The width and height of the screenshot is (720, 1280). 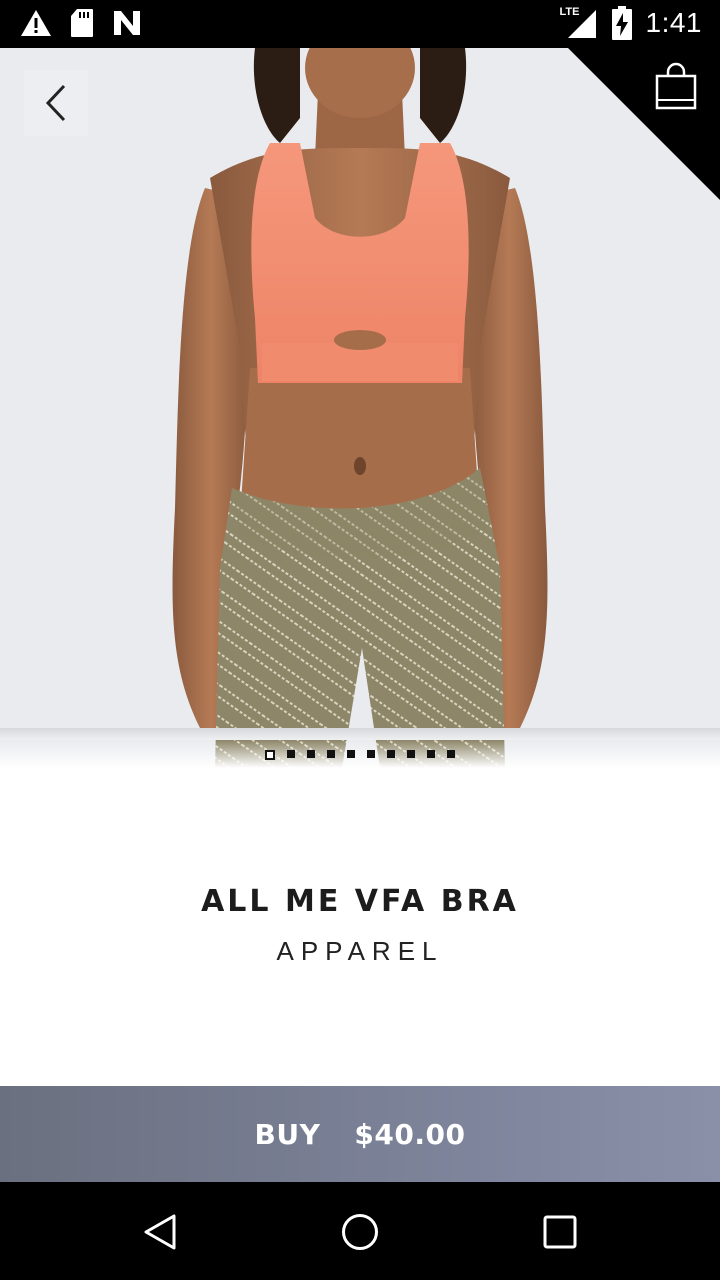 I want to click on nav-home-button, so click(x=360, y=1232).